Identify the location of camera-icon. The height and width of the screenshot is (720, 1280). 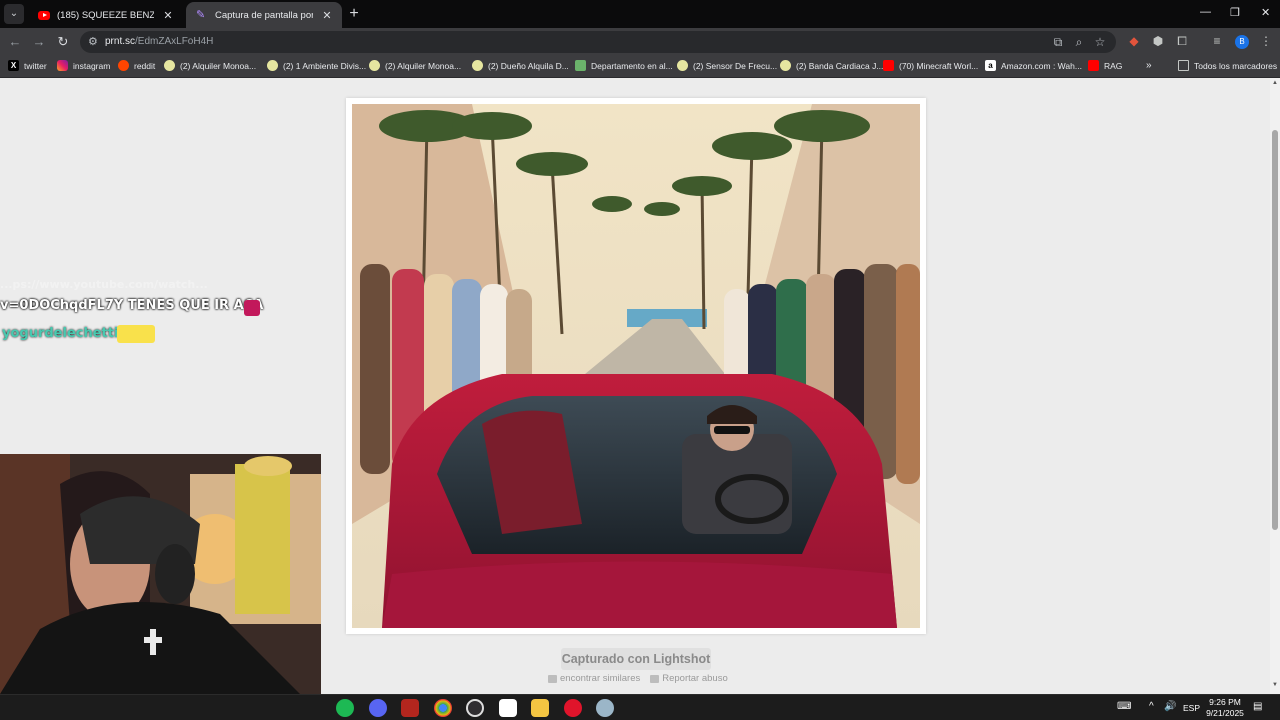
(552, 678).